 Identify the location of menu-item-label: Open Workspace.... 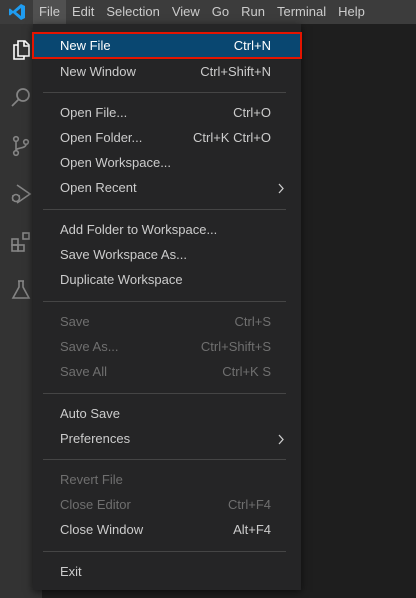
(116, 162).